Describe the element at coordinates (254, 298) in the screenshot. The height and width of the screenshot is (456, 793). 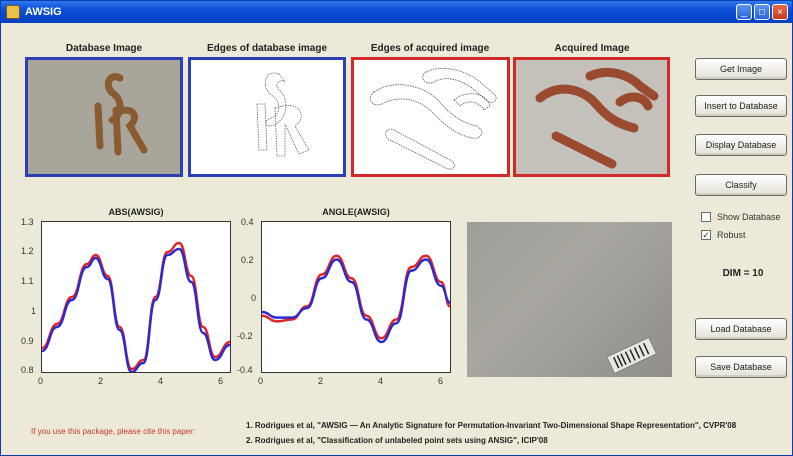
I see `angle-ytick: 0` at that location.